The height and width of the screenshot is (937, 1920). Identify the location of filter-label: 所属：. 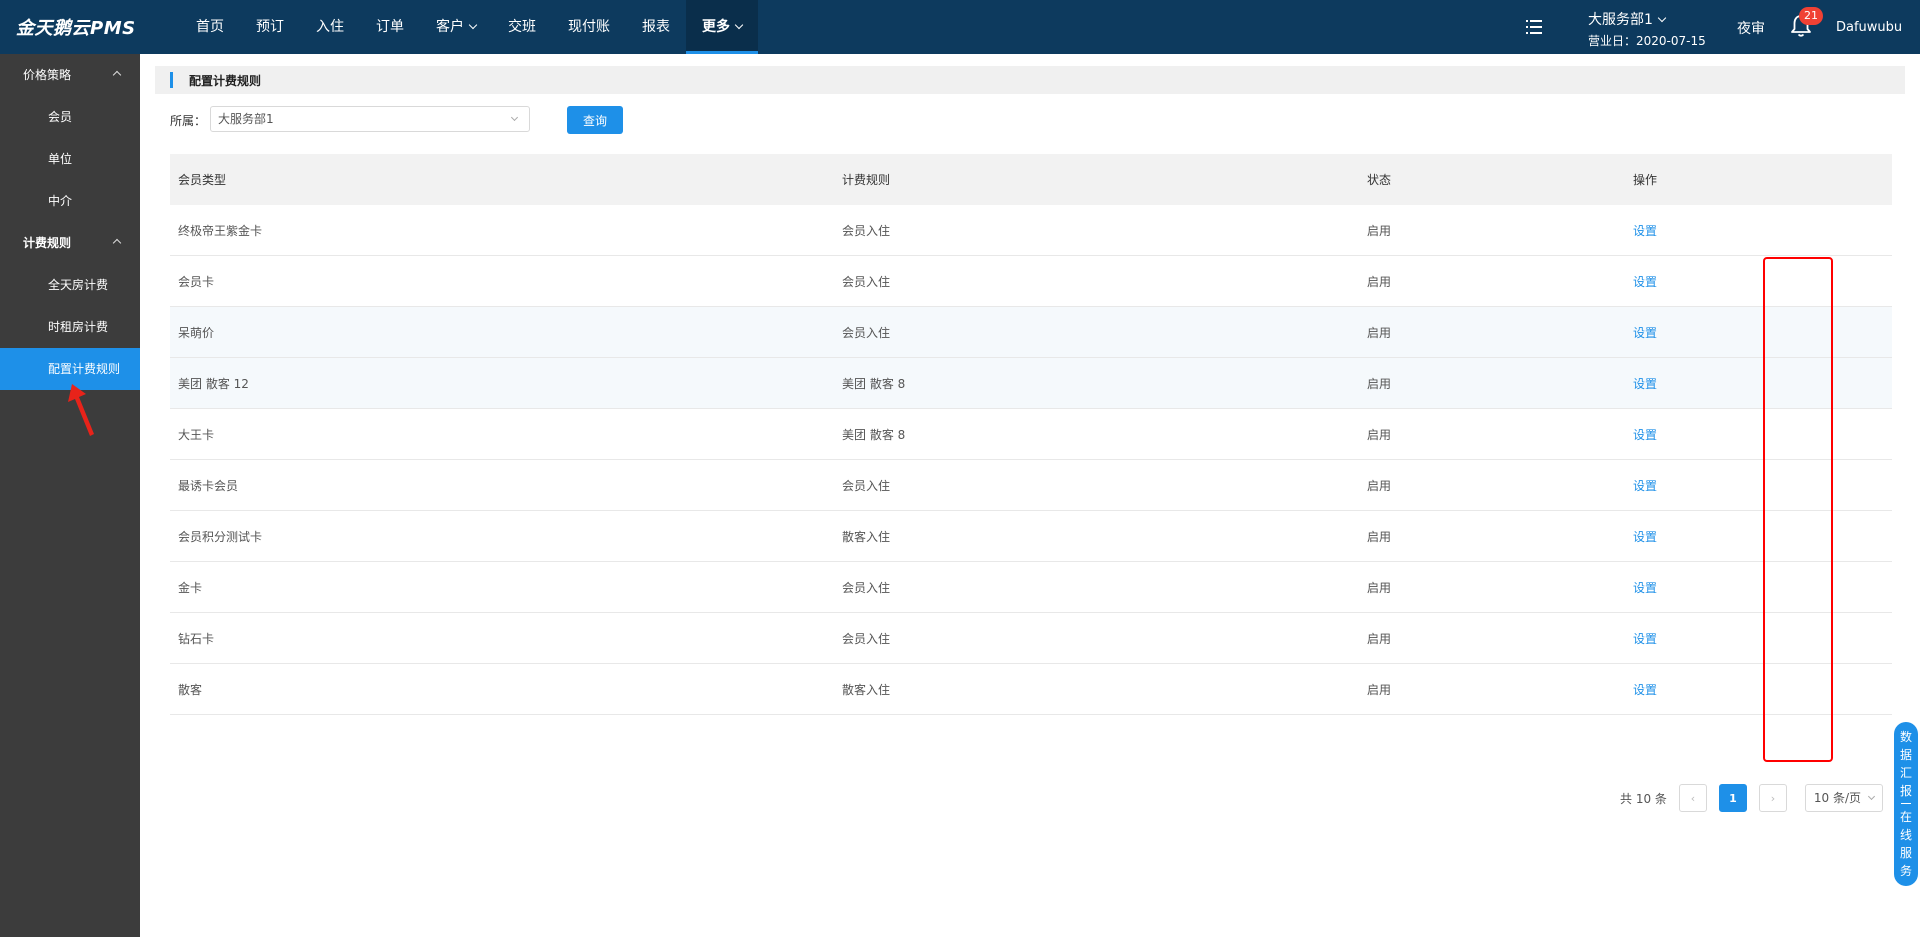
(188, 121).